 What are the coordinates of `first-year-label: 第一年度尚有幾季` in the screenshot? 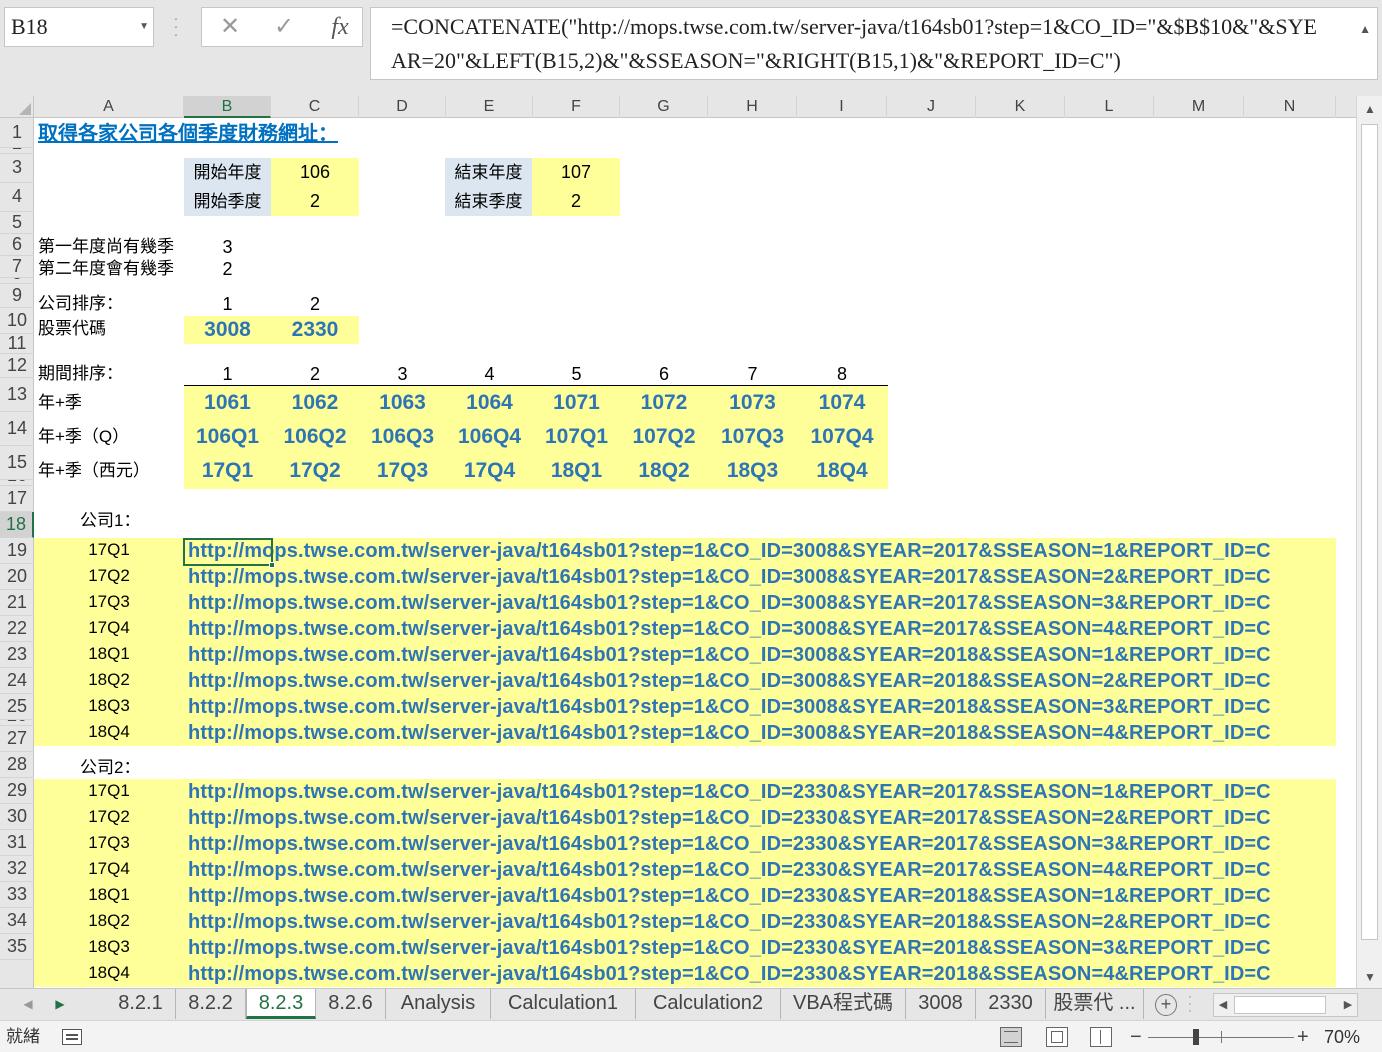 It's located at (106, 247).